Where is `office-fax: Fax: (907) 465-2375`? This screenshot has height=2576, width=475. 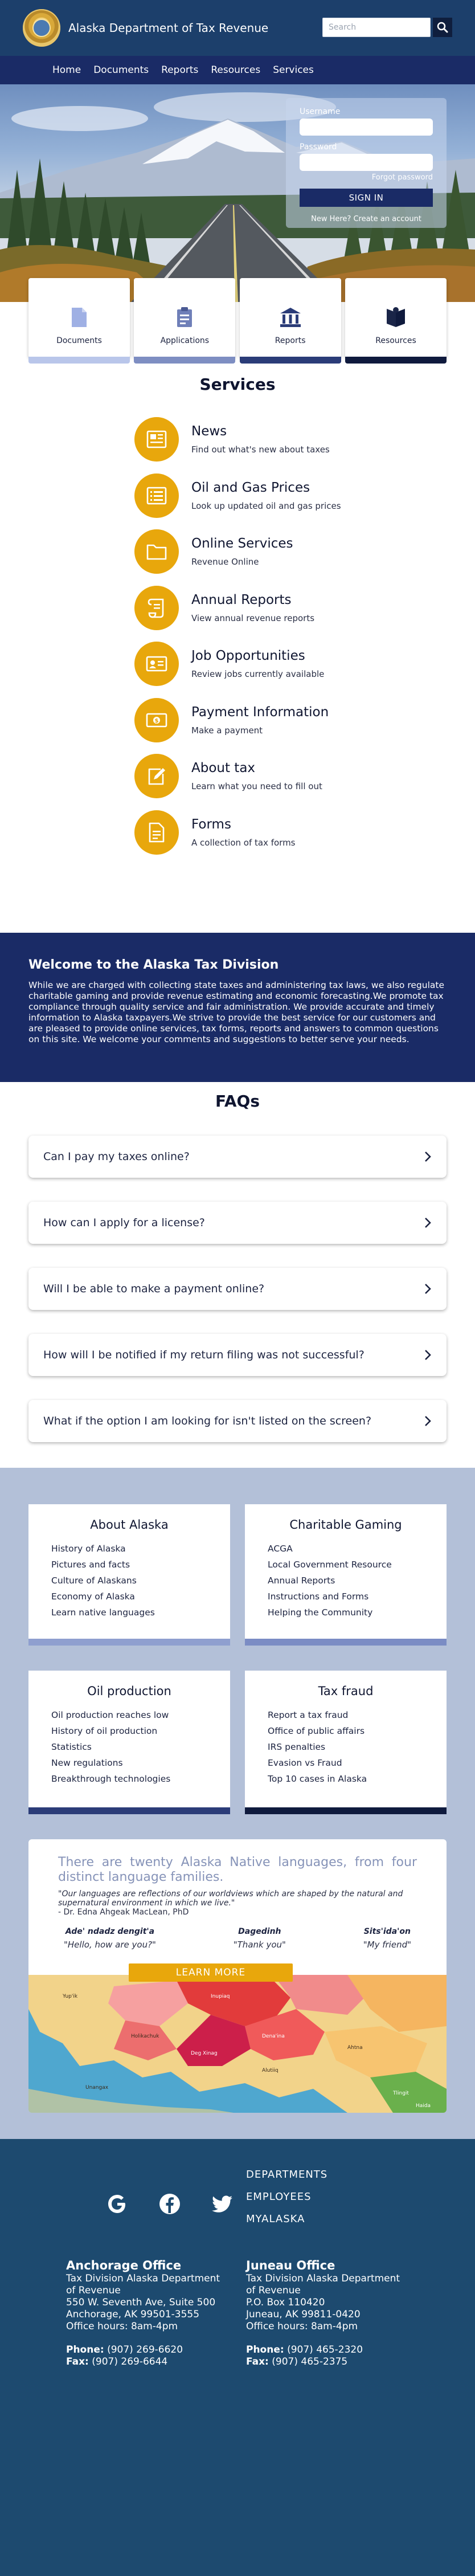
office-fax: Fax: (907) 465-2375 is located at coordinates (297, 2362).